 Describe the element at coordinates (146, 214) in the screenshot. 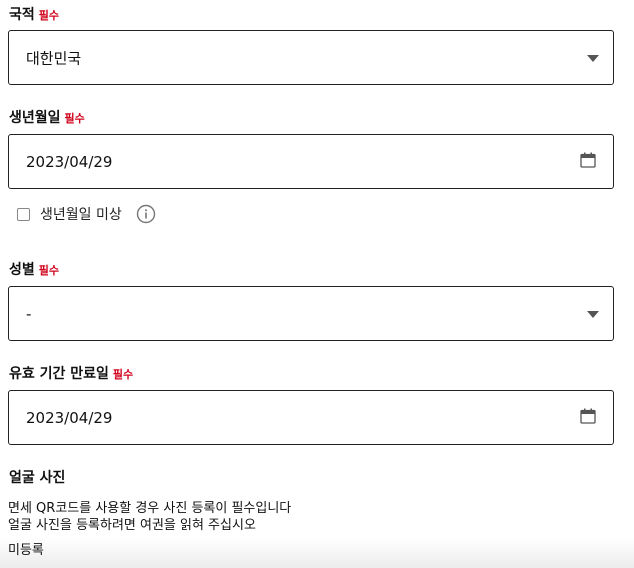

I see `info-icon` at that location.